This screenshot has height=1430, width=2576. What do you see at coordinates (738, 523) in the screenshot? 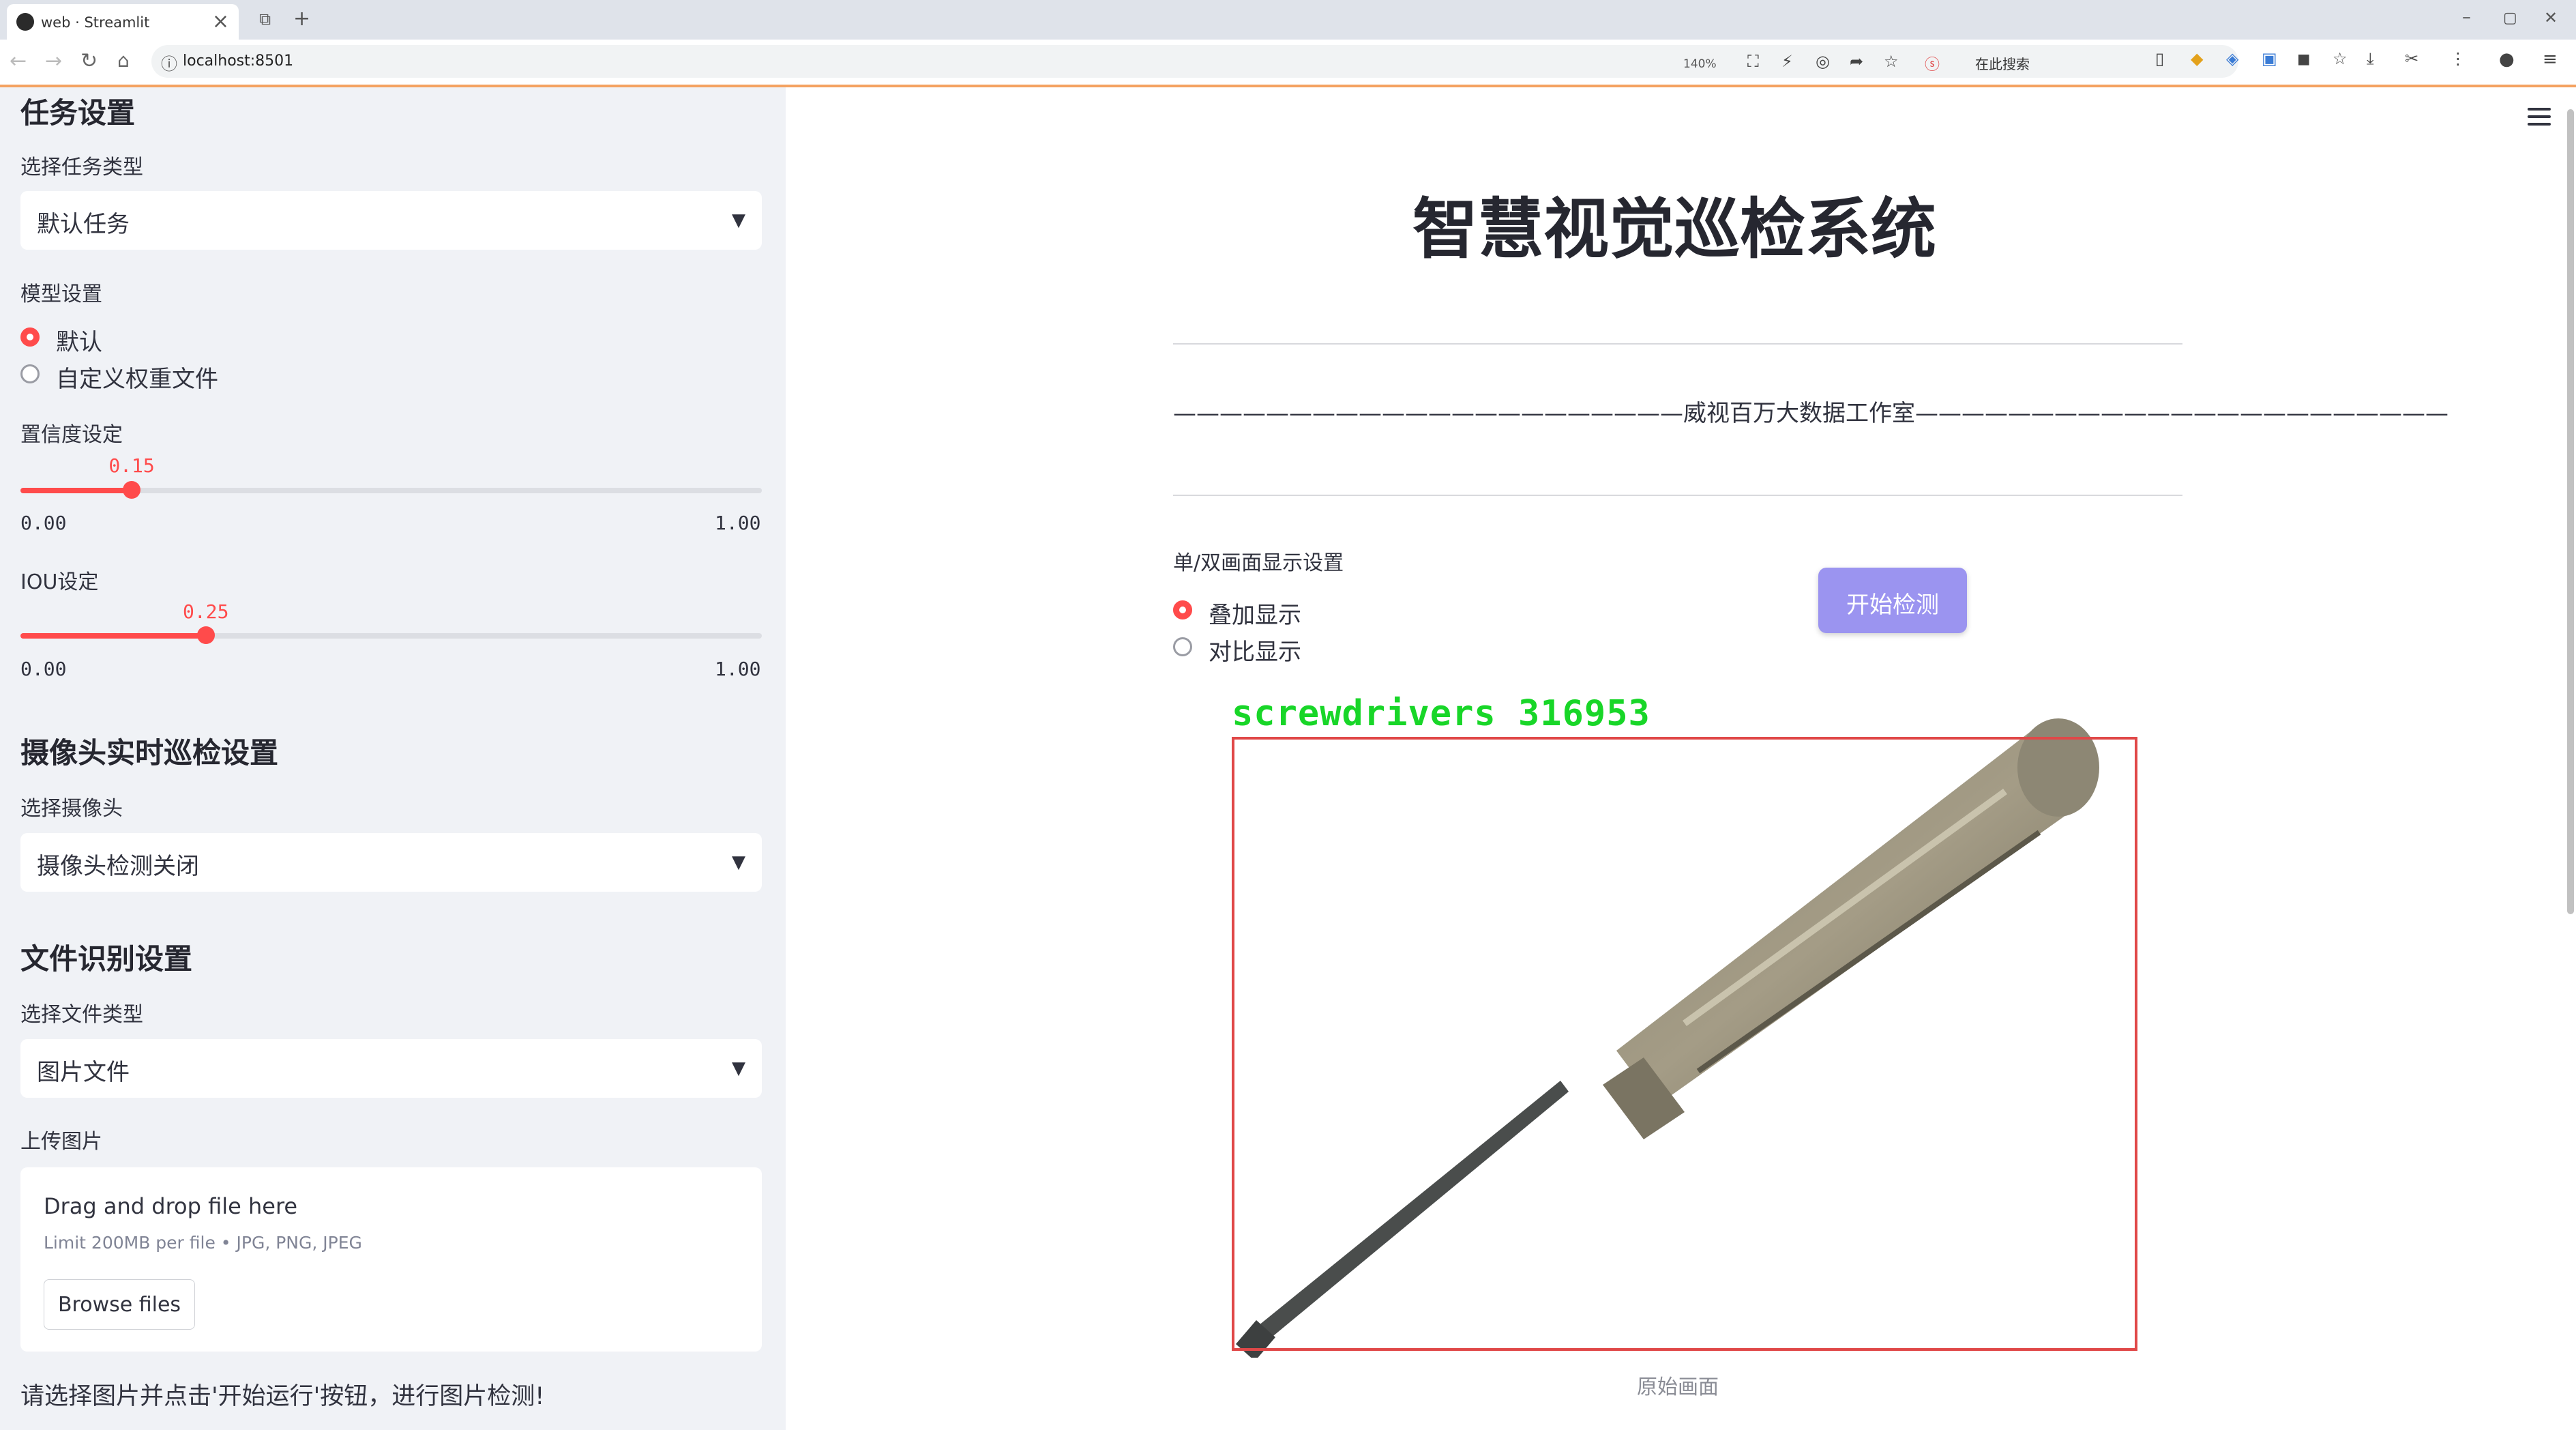
I see `confidence-max: 1.00` at bounding box center [738, 523].